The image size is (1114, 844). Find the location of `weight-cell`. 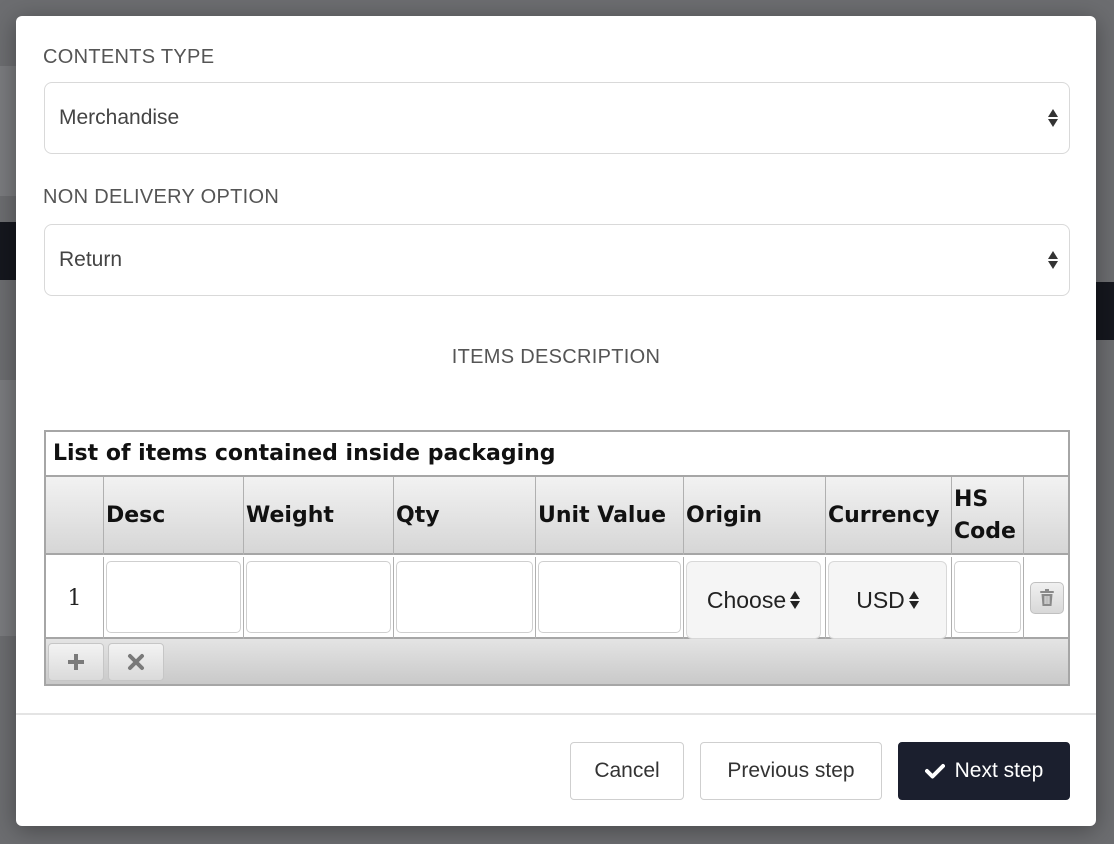

weight-cell is located at coordinates (319, 598).